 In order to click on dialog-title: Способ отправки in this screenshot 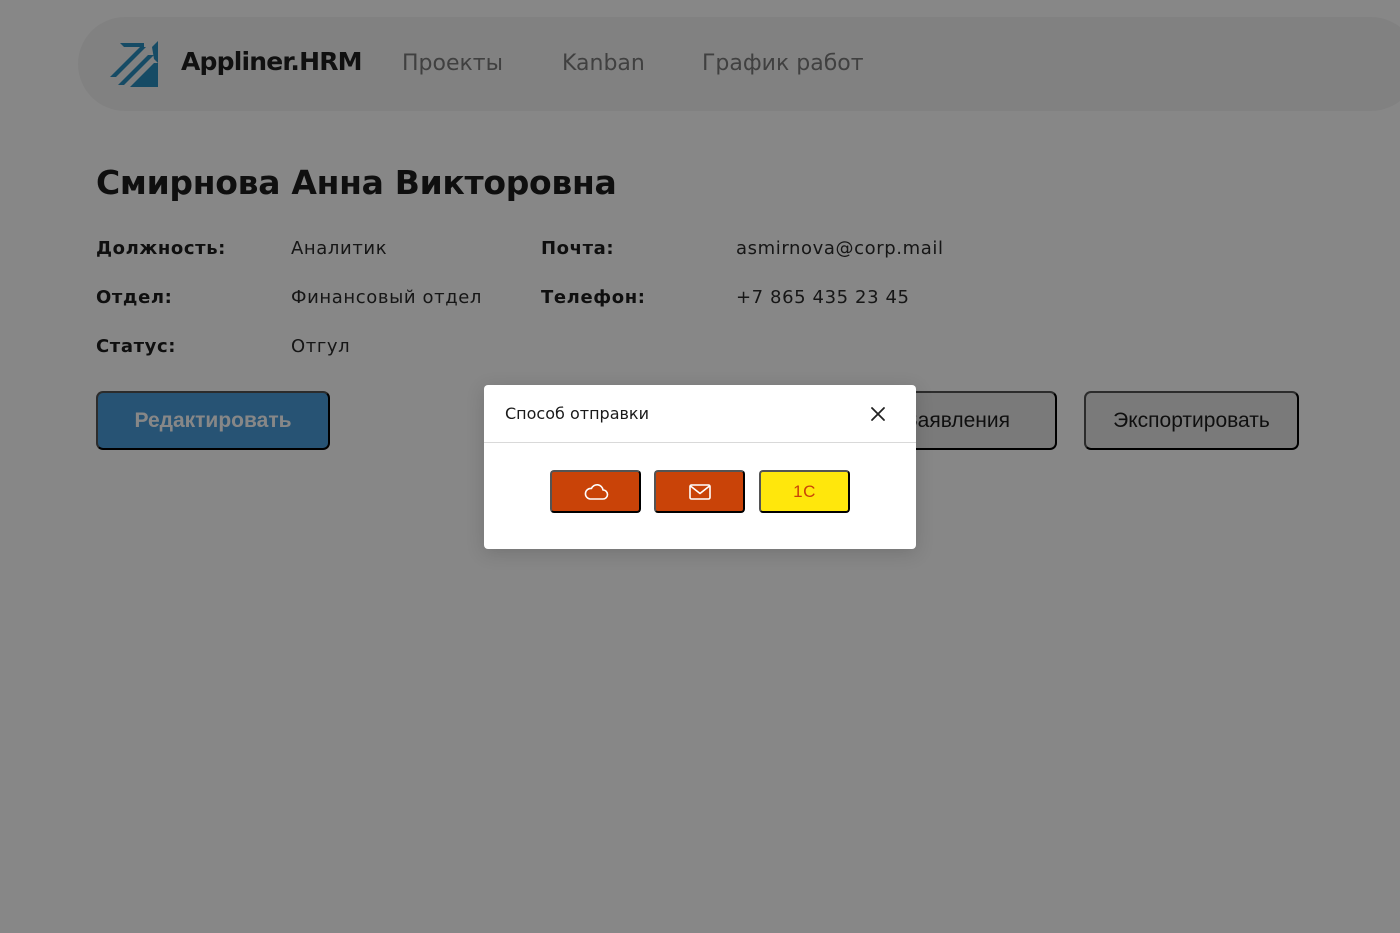, I will do `click(577, 413)`.